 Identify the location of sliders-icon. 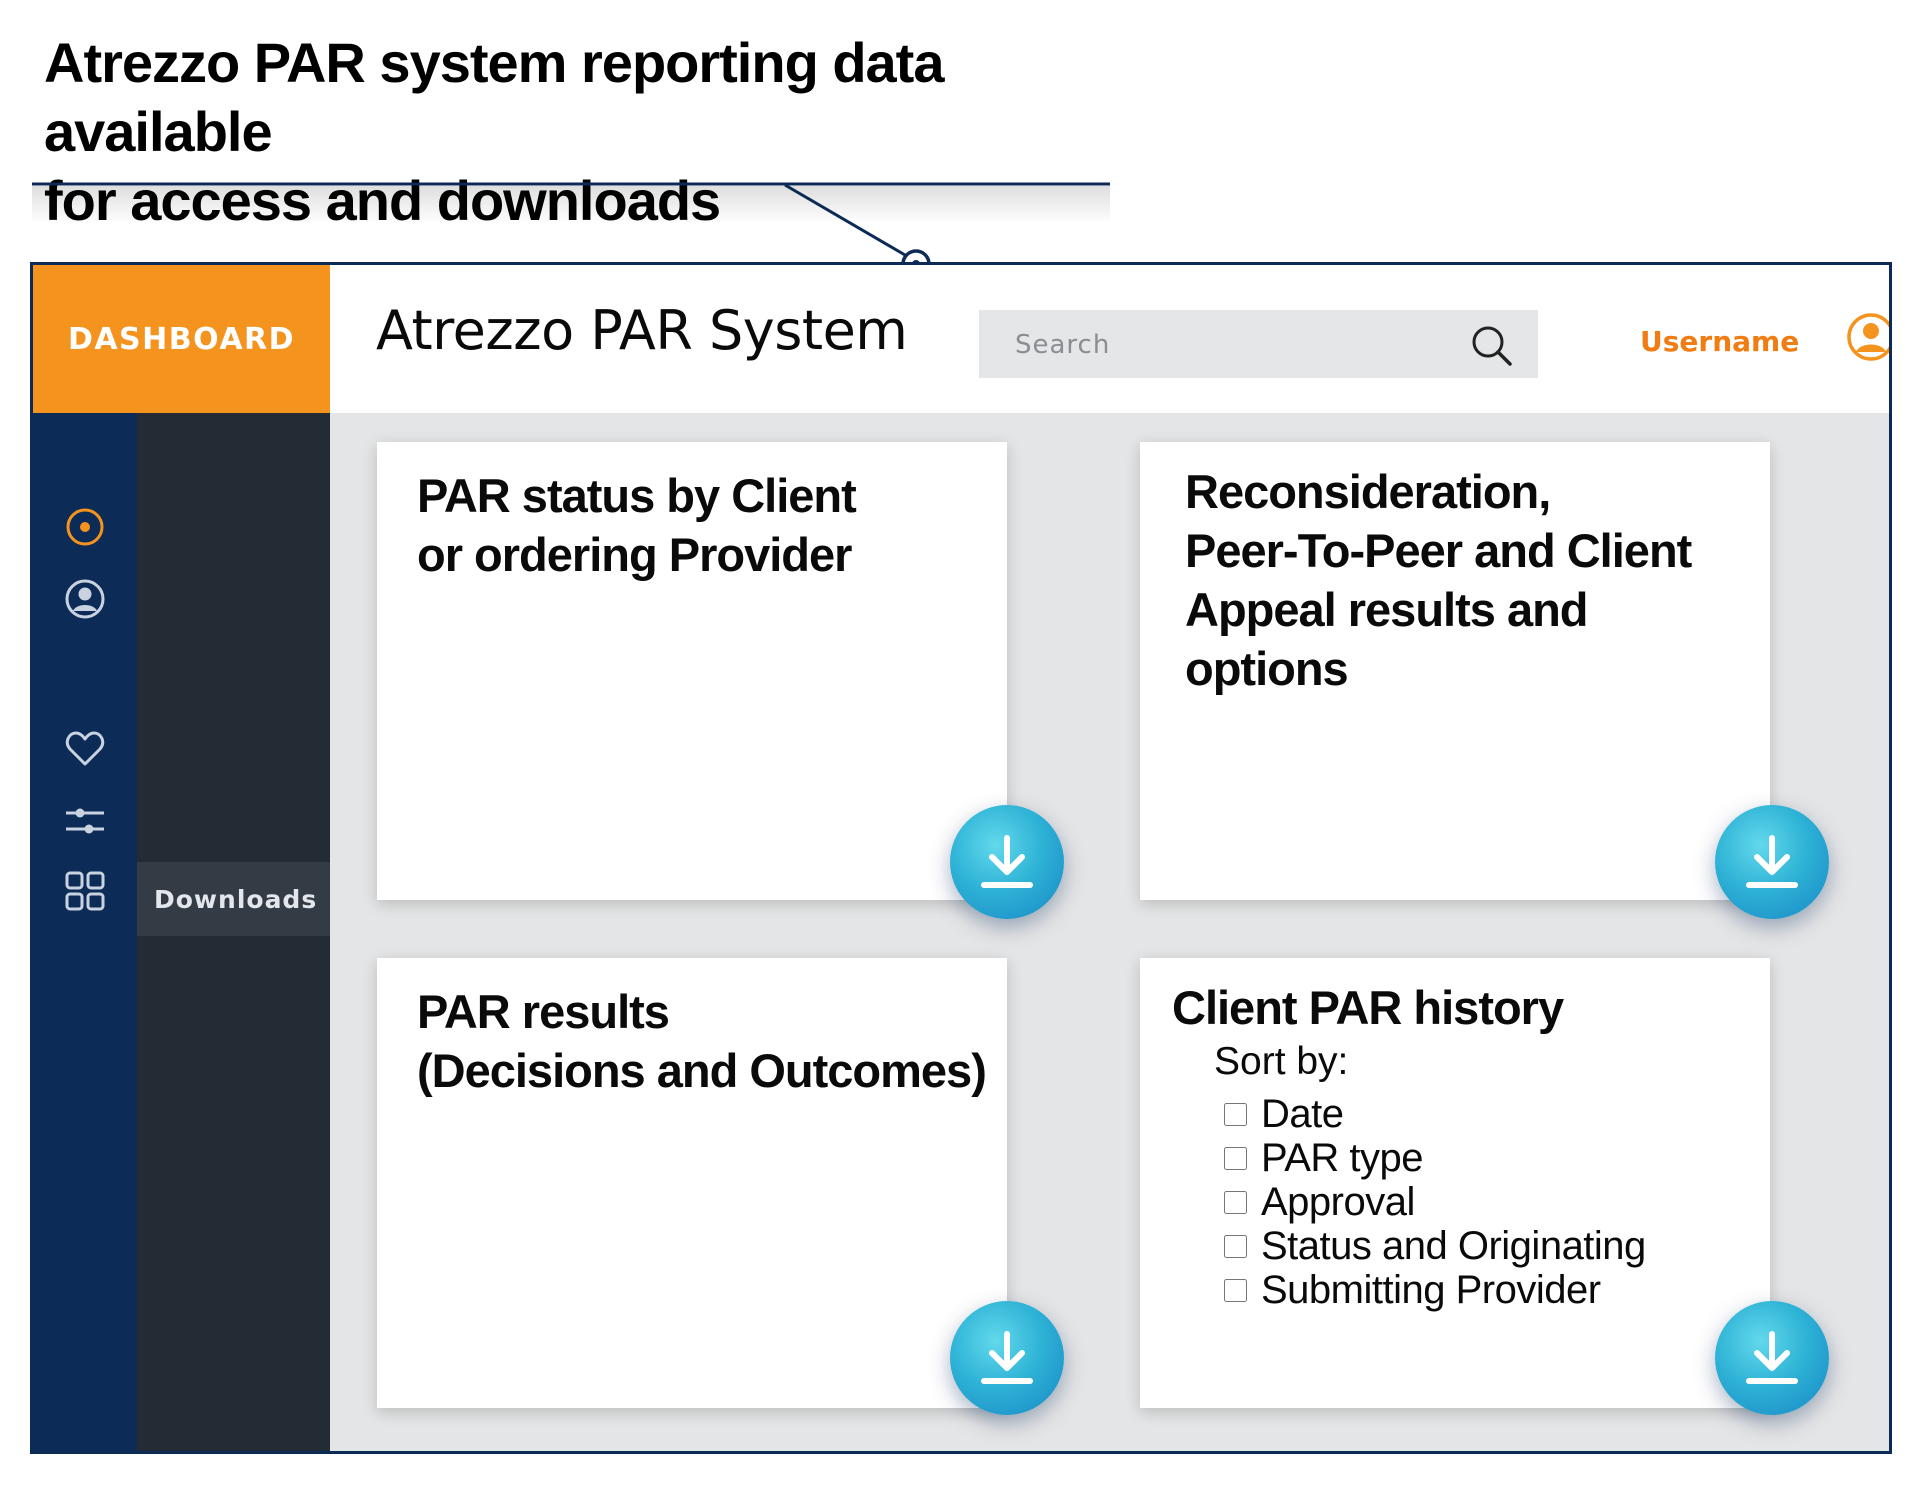
(85, 823).